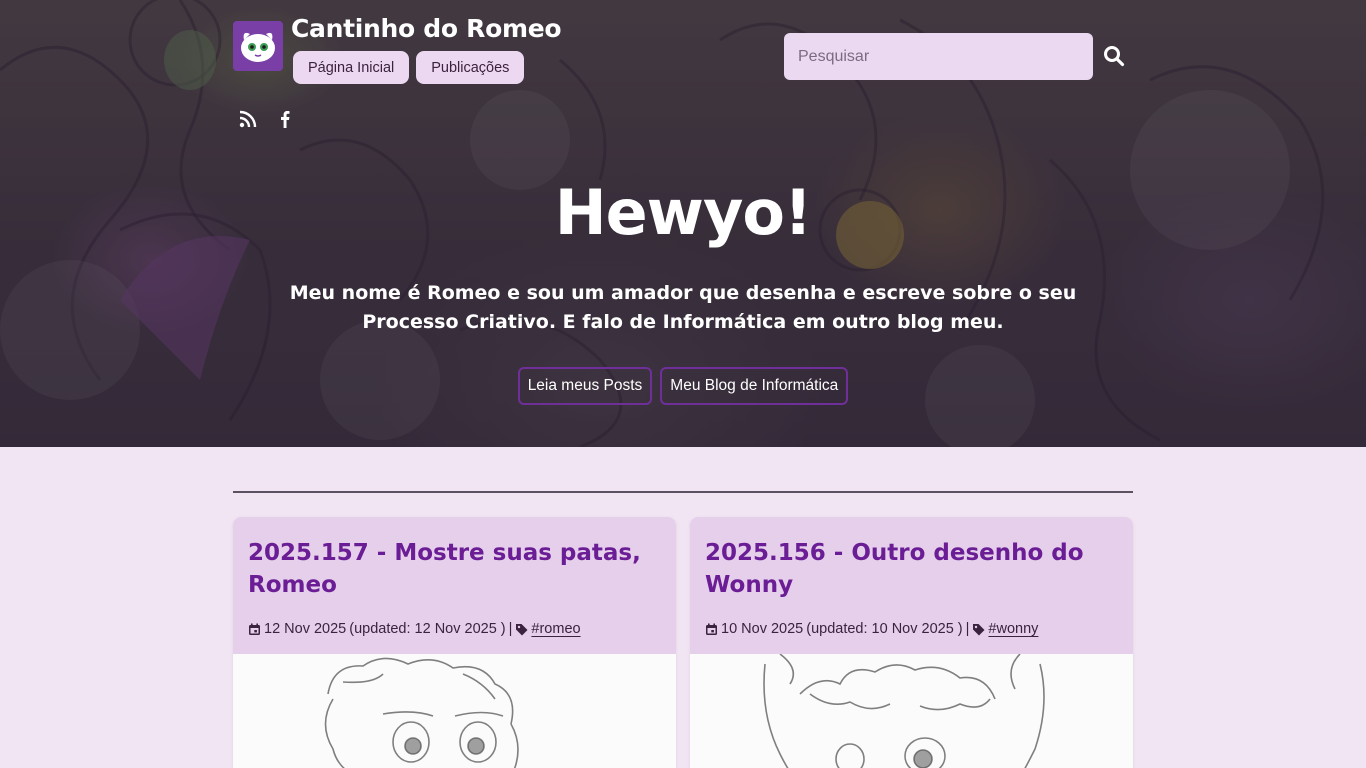  Describe the element at coordinates (454, 569) in the screenshot. I see `post-title: 2025.157 - Mostre suas patas, Romeo` at that location.